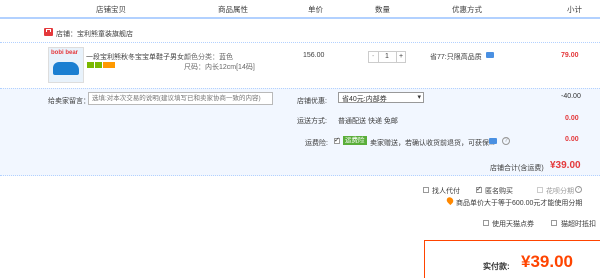 The width and height of the screenshot is (600, 278). I want to click on header-price: 单价, so click(315, 9).